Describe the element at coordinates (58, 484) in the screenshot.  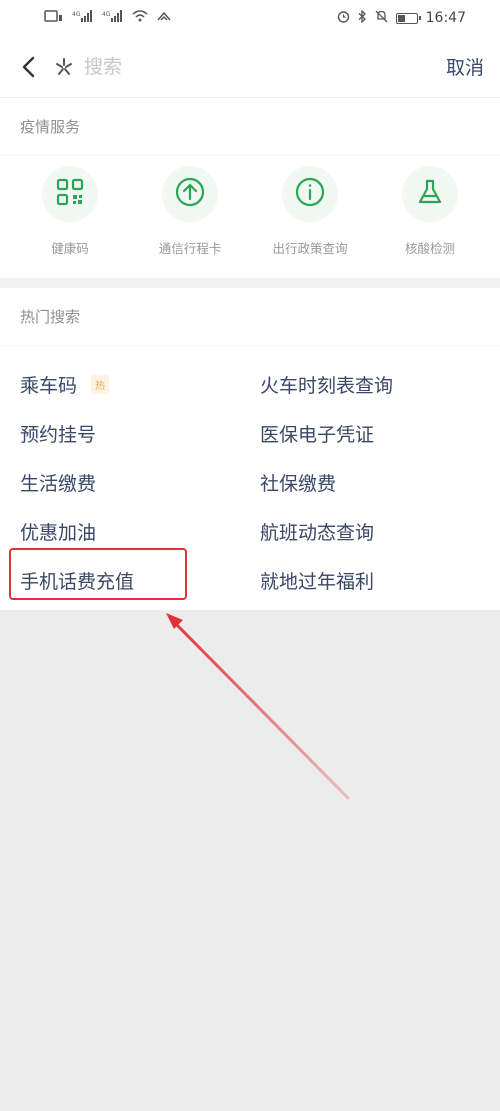
I see `hot-item-label: 生活缴费` at that location.